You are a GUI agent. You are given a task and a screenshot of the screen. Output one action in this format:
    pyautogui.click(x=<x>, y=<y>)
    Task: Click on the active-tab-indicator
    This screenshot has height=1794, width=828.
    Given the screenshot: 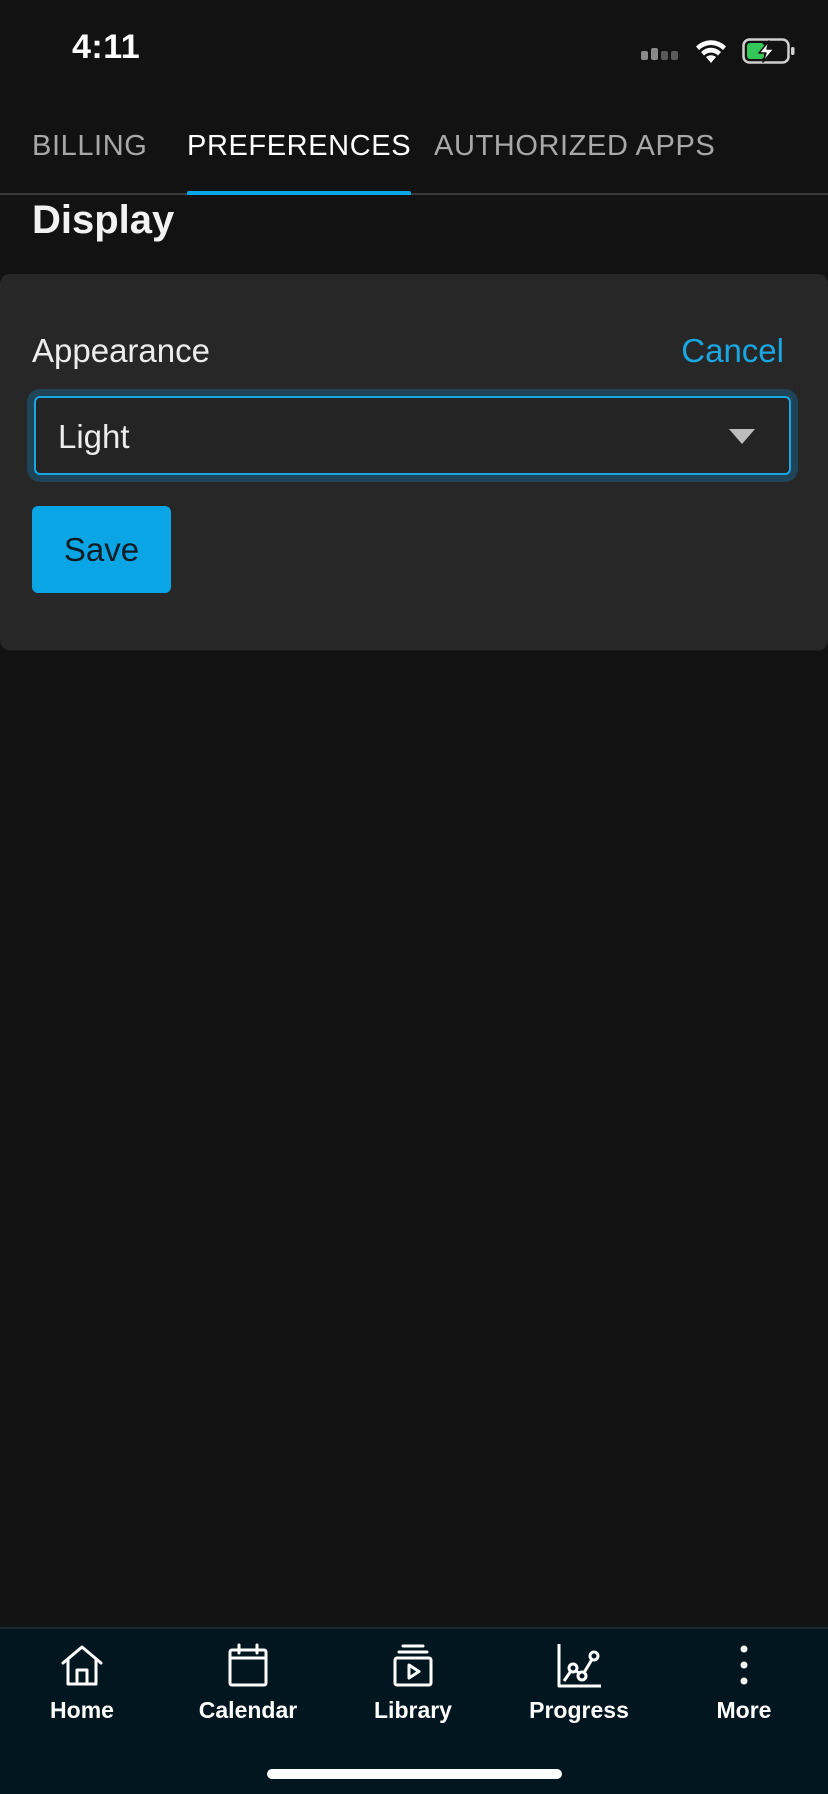 What is the action you would take?
    pyautogui.click(x=299, y=193)
    